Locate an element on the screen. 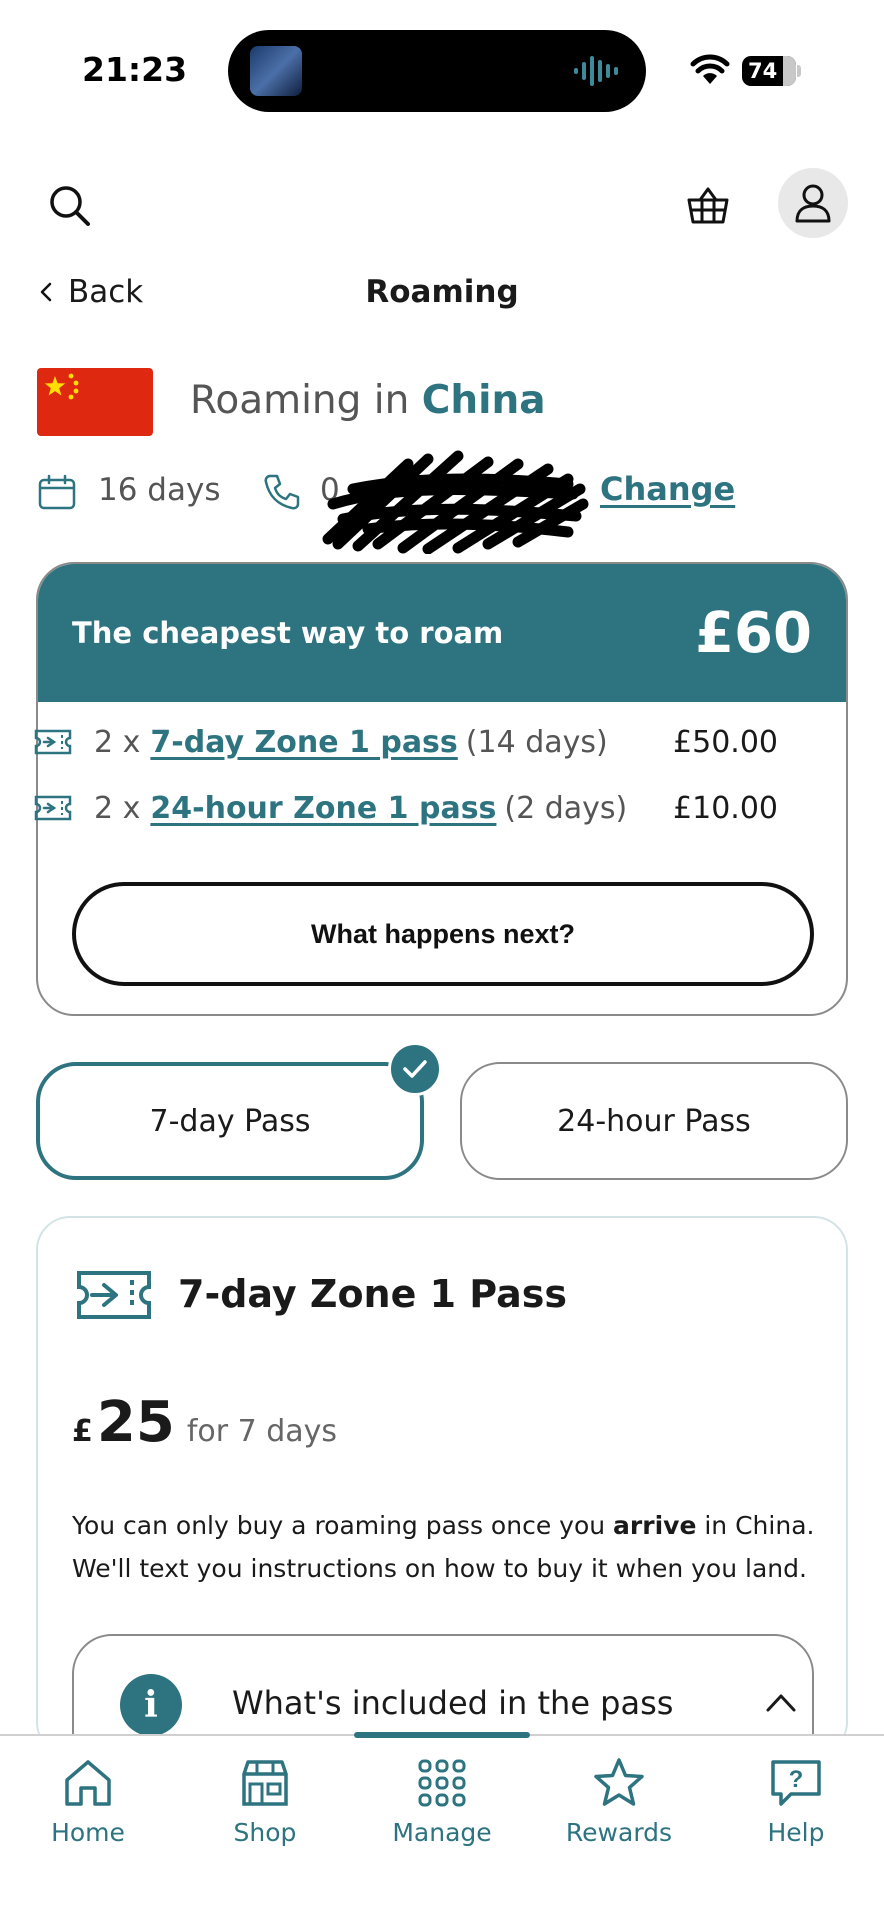 The image size is (884, 1920). account-button is located at coordinates (813, 203).